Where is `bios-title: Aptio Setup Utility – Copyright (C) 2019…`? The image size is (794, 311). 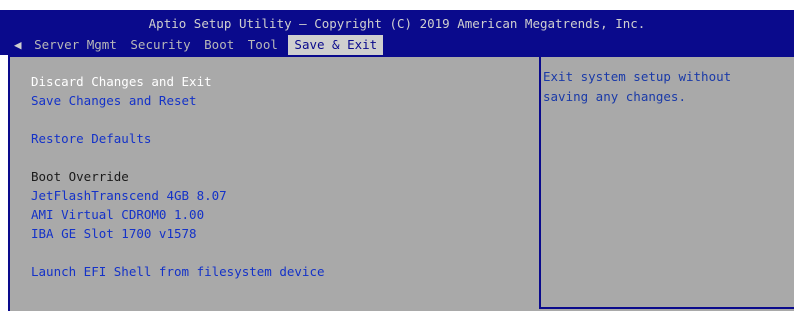
bios-title: Aptio Setup Utility – Copyright (C) 2019… is located at coordinates (397, 23).